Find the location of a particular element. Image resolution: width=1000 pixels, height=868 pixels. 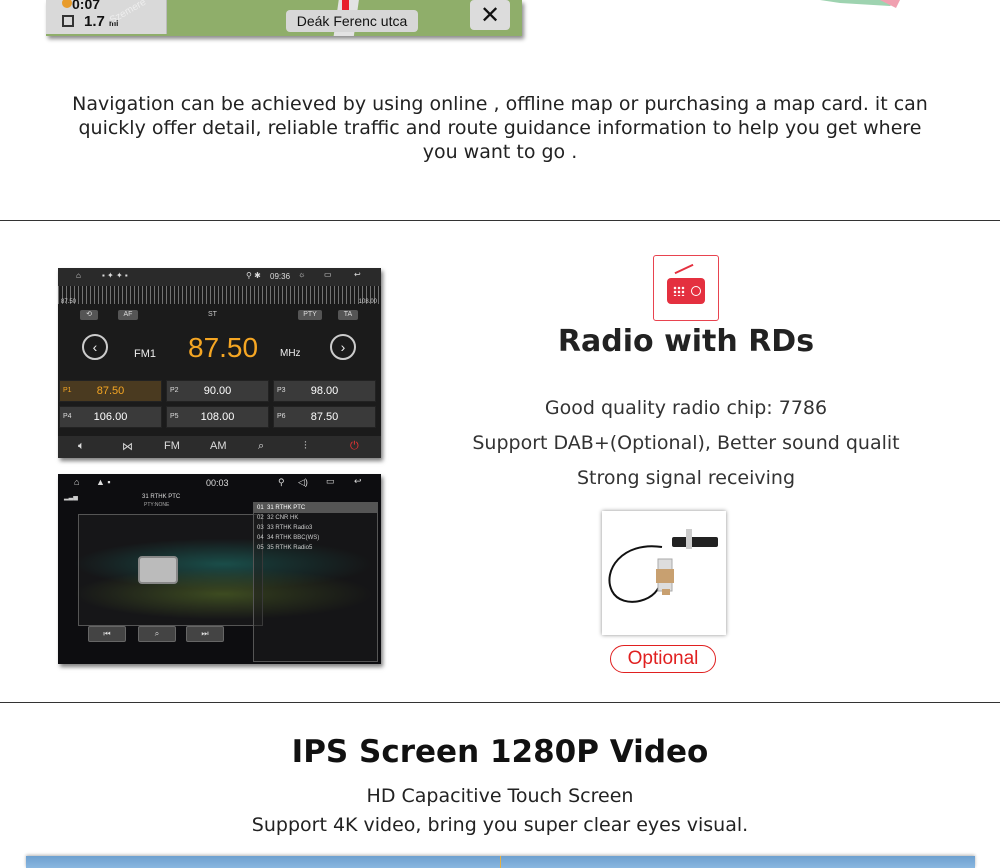

nav-close-button: ✕ is located at coordinates (490, 17).